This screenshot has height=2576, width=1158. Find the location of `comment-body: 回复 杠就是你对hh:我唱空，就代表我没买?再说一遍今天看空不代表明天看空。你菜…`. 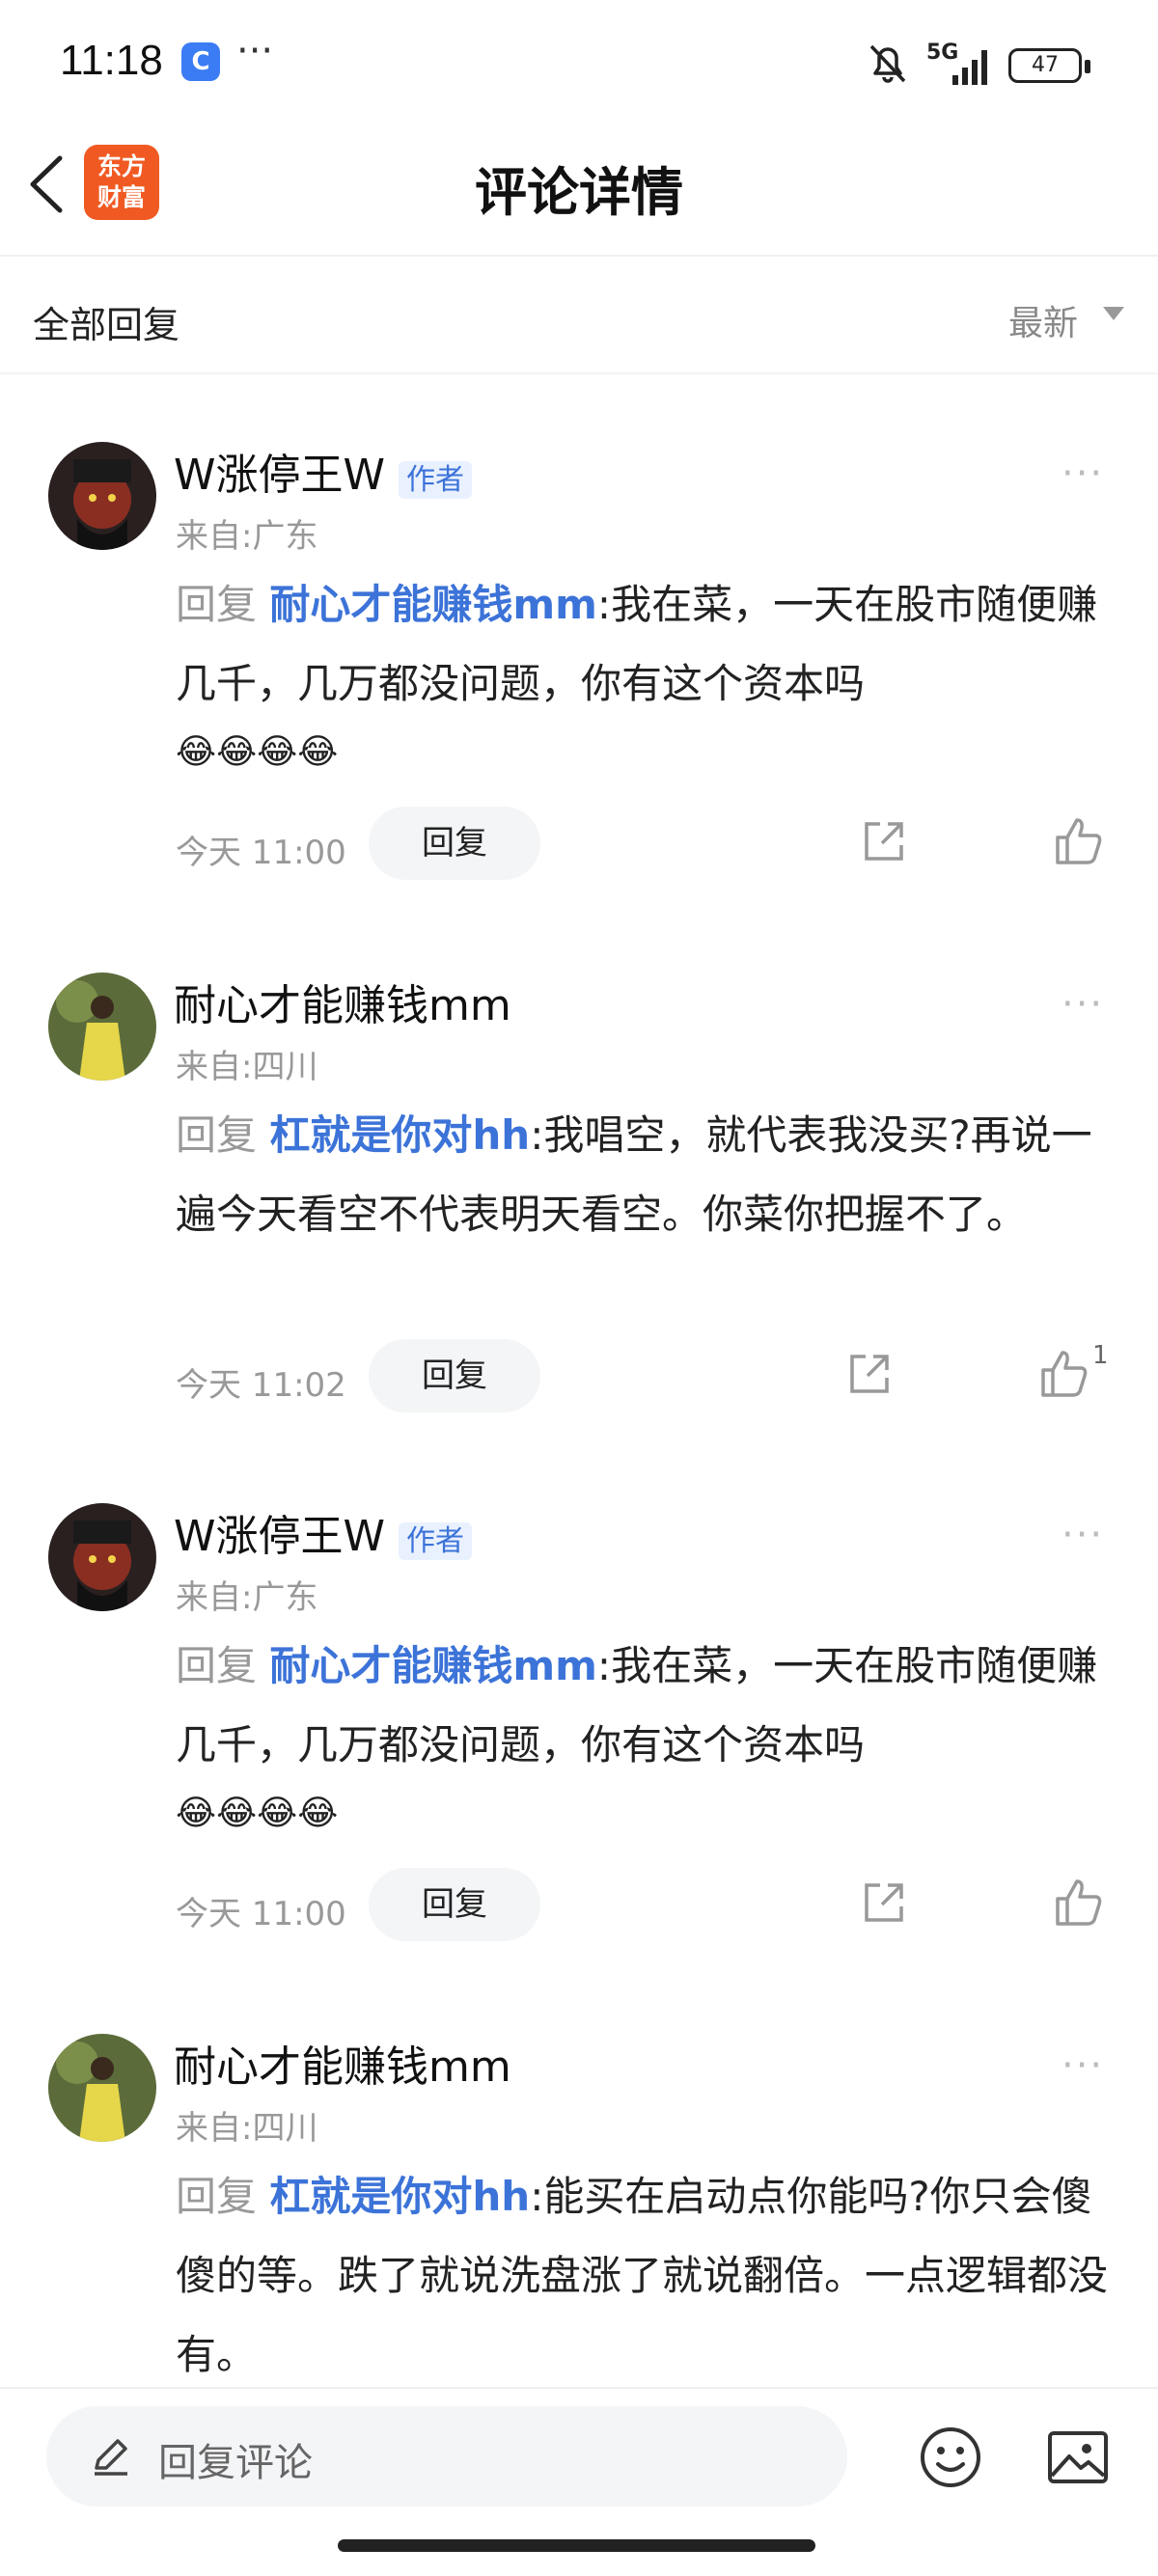

comment-body: 回复 杠就是你对hh:我唱空，就代表我没买?再说一遍今天看空不代表明天看空。你菜… is located at coordinates (644, 1175).